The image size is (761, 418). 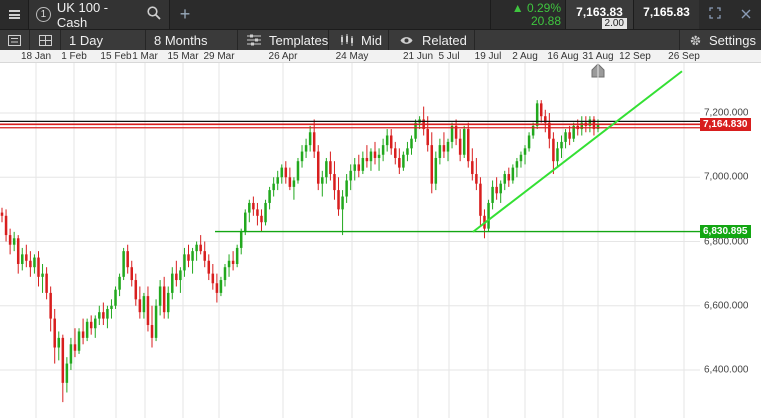 I want to click on settings-label: Settings, so click(x=732, y=40).